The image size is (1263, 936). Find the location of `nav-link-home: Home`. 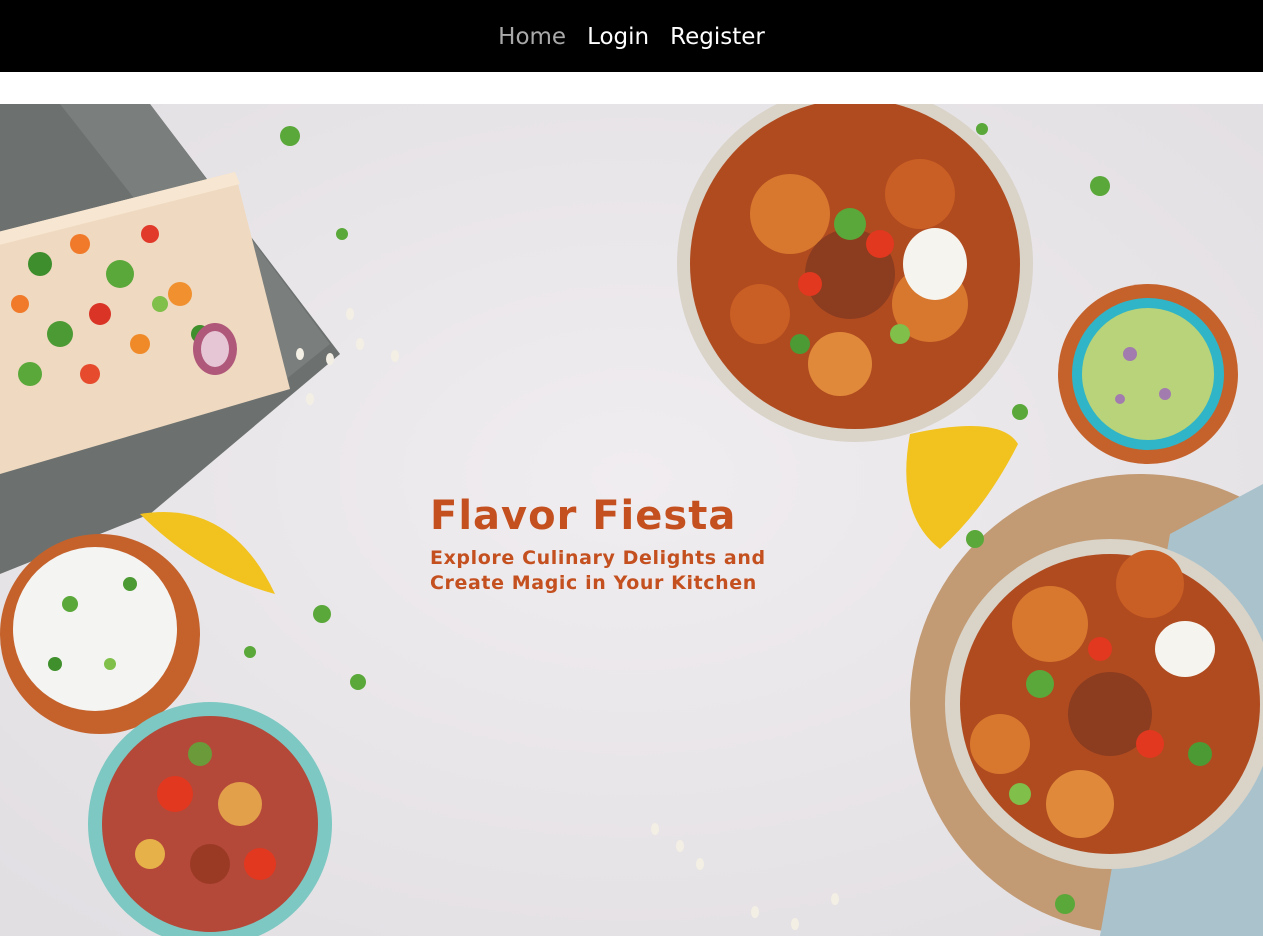

nav-link-home: Home is located at coordinates (532, 36).